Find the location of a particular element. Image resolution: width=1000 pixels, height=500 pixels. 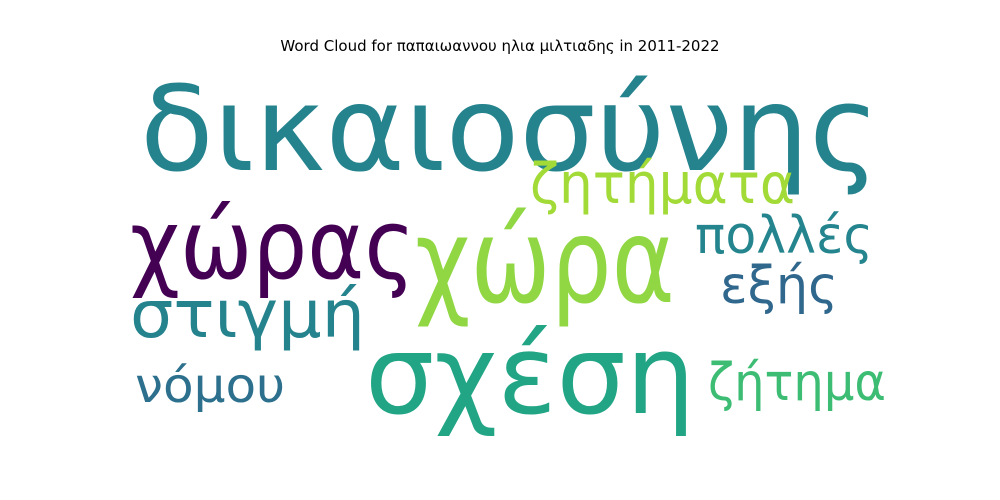

word-schesi: σχέση is located at coordinates (530, 375).